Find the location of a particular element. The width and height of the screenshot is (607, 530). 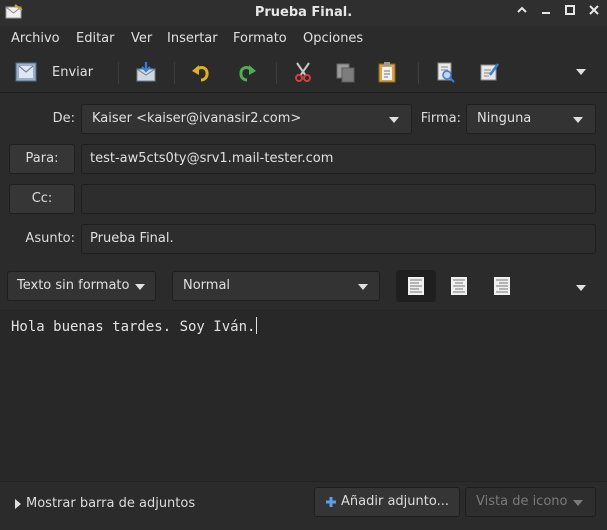

align-left-button is located at coordinates (416, 286).